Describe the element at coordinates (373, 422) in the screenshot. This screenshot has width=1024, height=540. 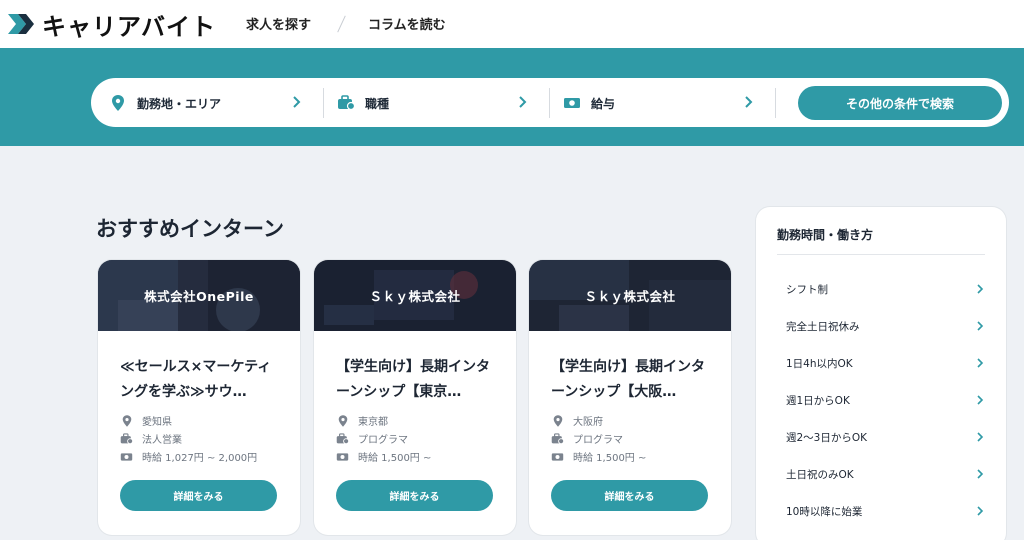
I see `location-text: 東京都` at that location.